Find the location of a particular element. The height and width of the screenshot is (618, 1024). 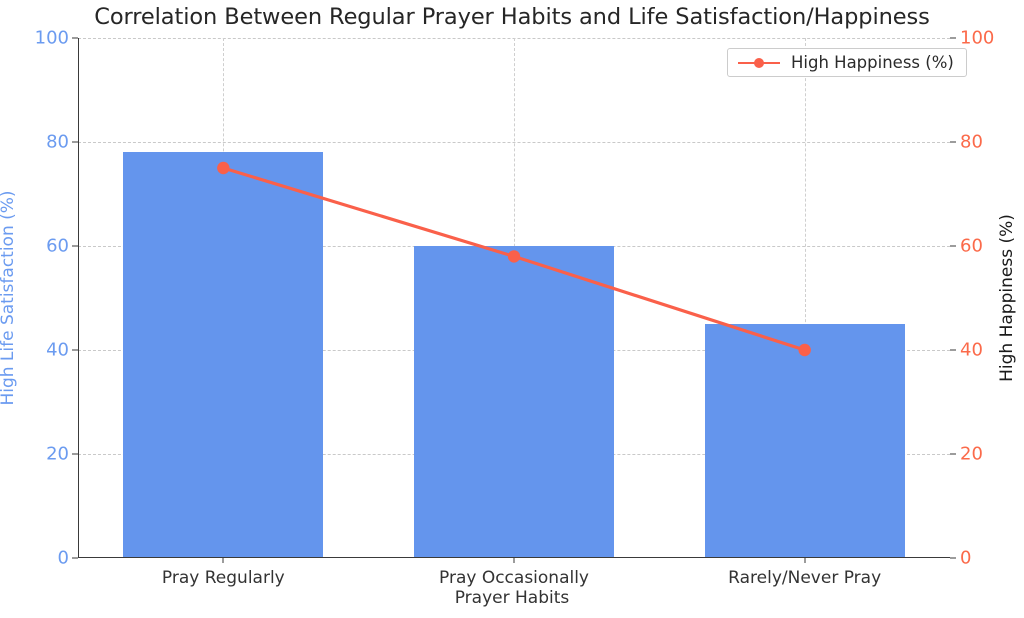

left-y-tick-label: 0 is located at coordinates (63, 558).